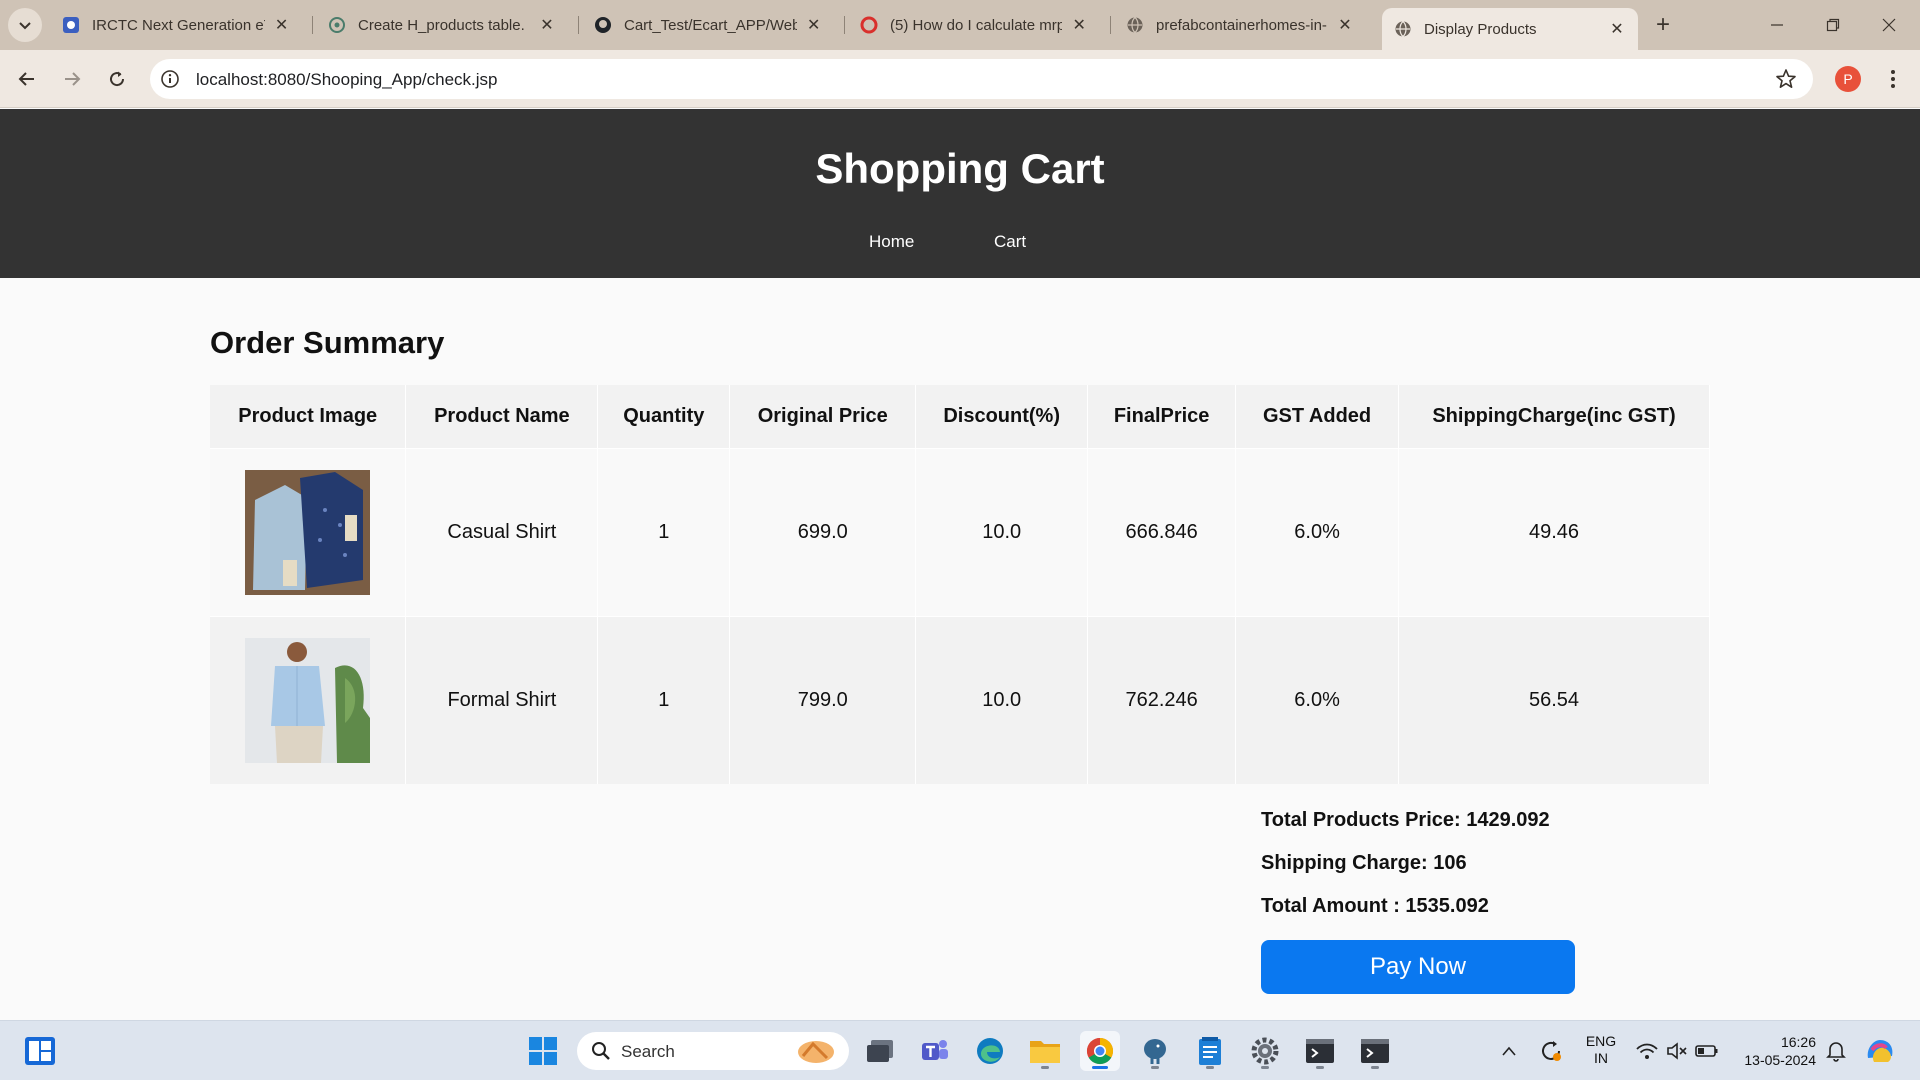  I want to click on nav-cart-link: Cart, so click(1010, 242).